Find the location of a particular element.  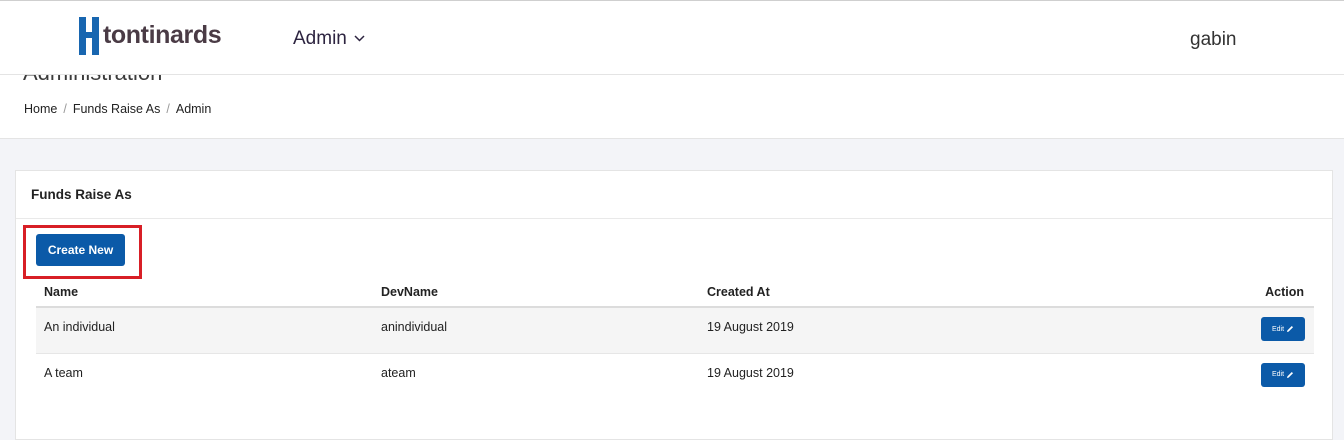

breadcrumb-admin: Admin is located at coordinates (193, 109).